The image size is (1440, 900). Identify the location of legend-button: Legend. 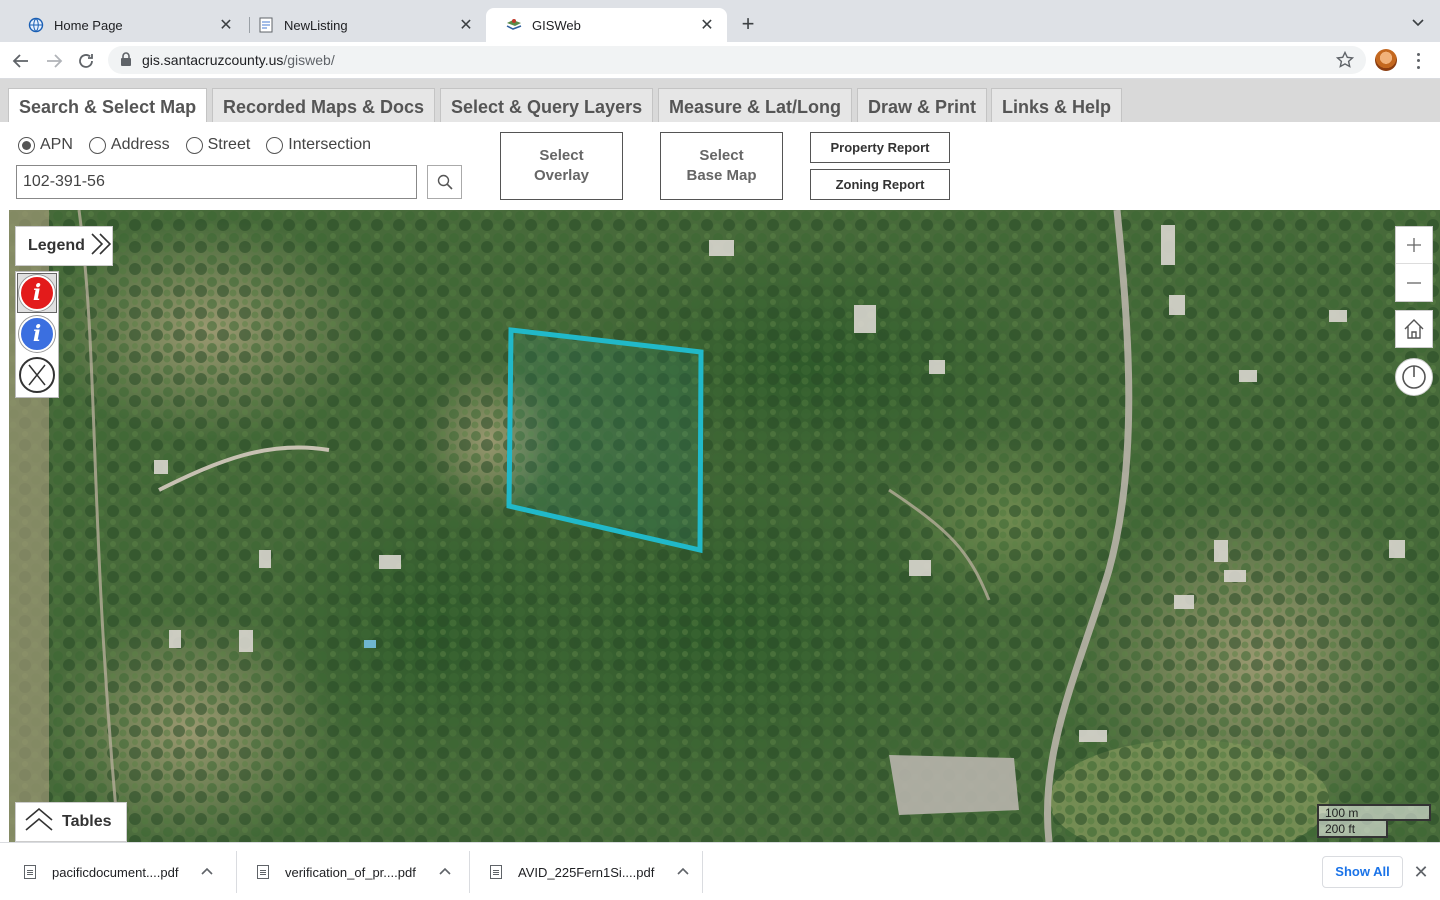
(64, 246).